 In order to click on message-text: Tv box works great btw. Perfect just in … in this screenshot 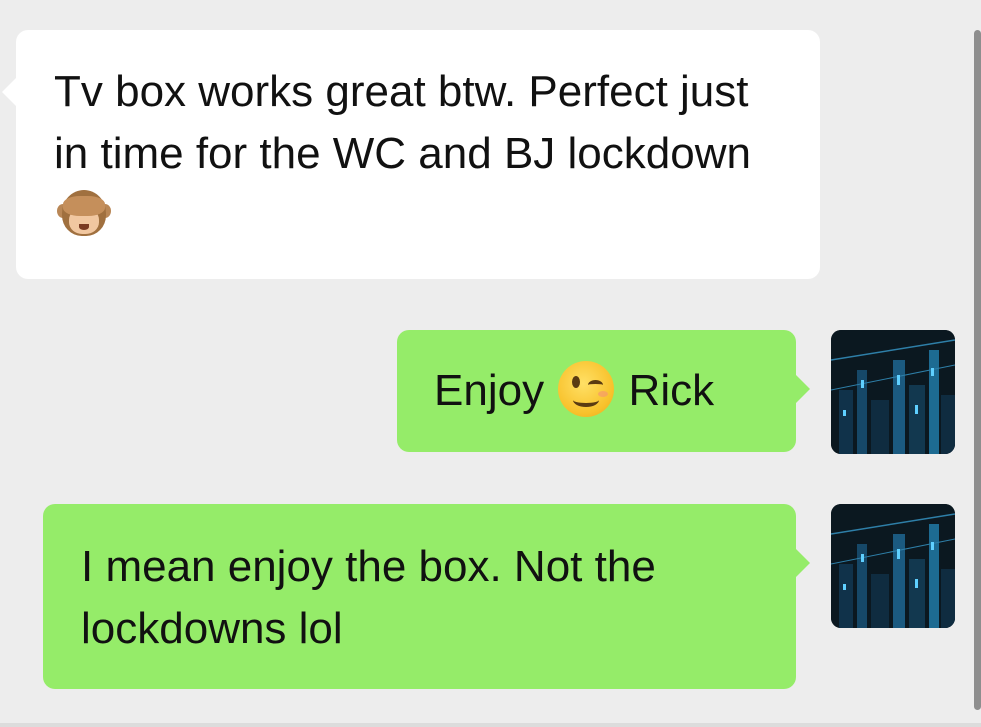, I will do `click(407, 122)`.